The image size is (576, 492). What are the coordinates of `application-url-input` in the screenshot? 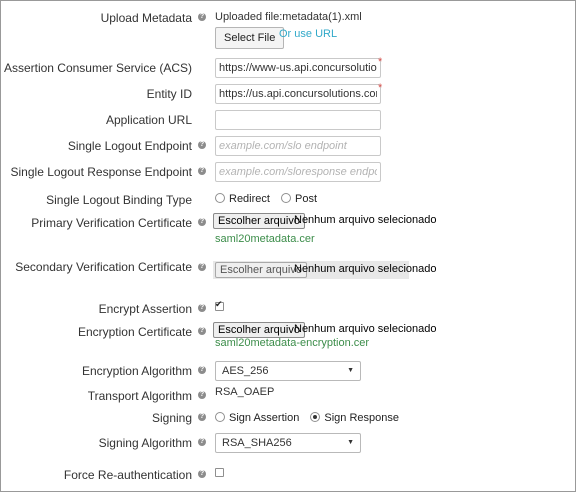 It's located at (298, 120).